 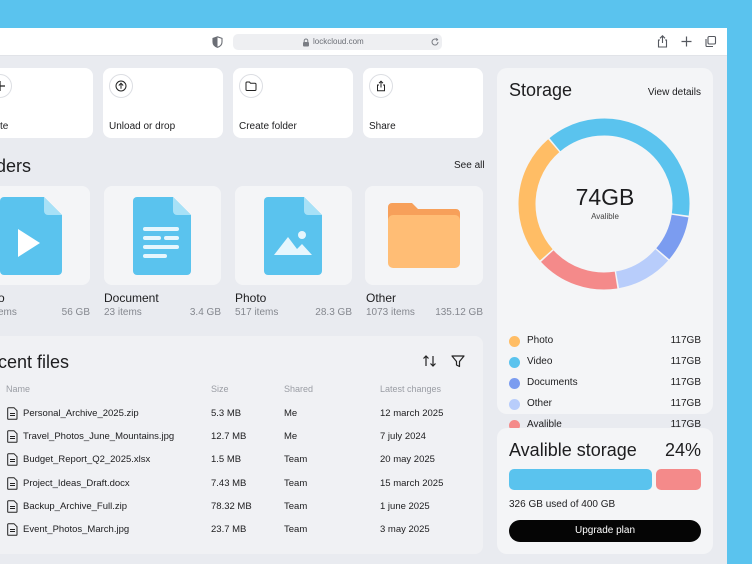 What do you see at coordinates (220, 389) in the screenshot?
I see `column-header-size: Size` at bounding box center [220, 389].